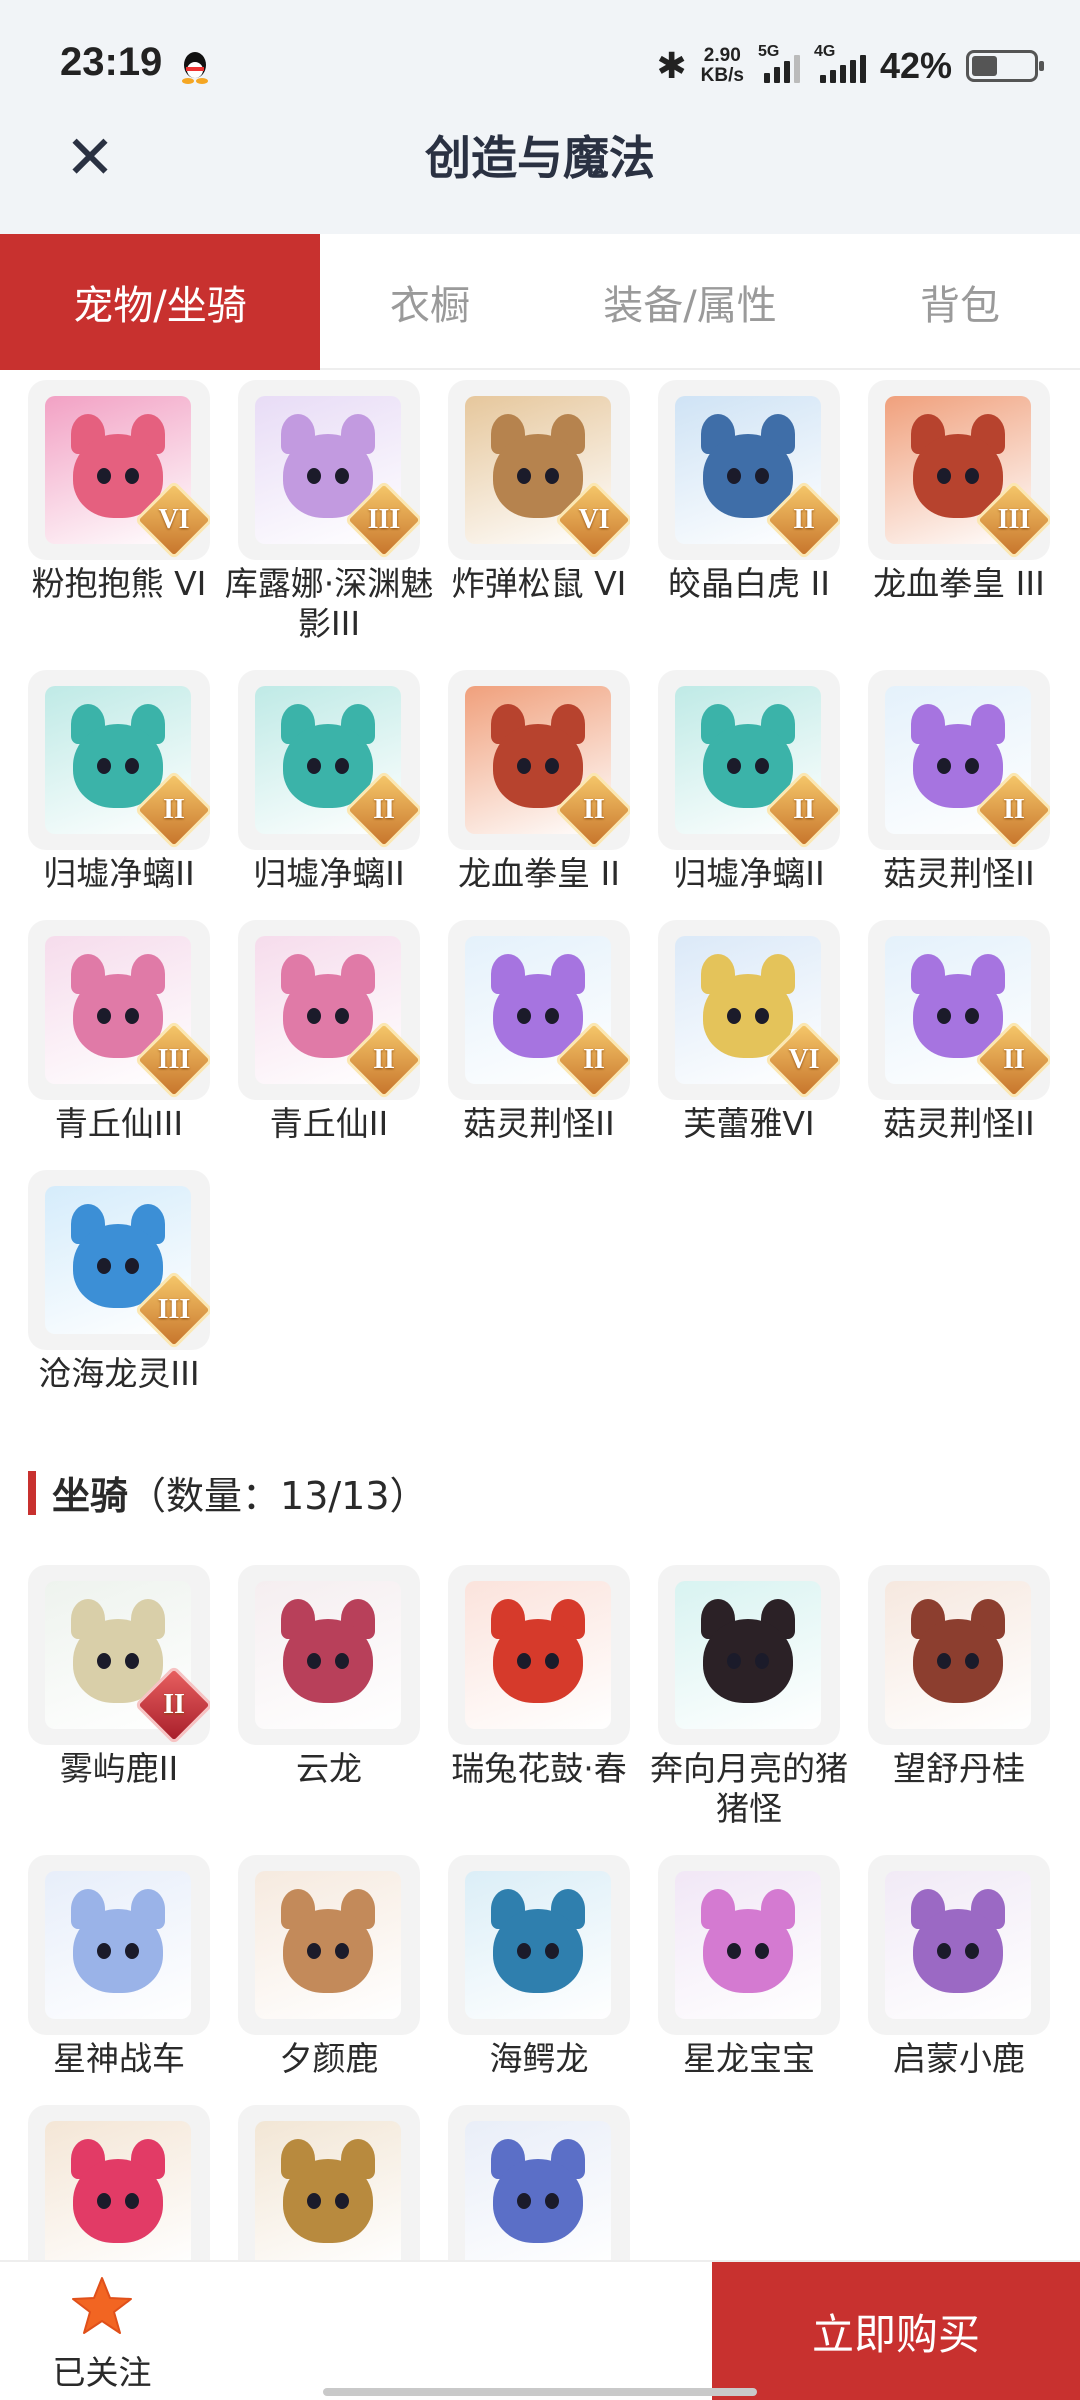 This screenshot has height=2400, width=1080. I want to click on status-bar: 23:19 ✱ 2.90 KB/s 5G 4G 42%, so click(540, 65).